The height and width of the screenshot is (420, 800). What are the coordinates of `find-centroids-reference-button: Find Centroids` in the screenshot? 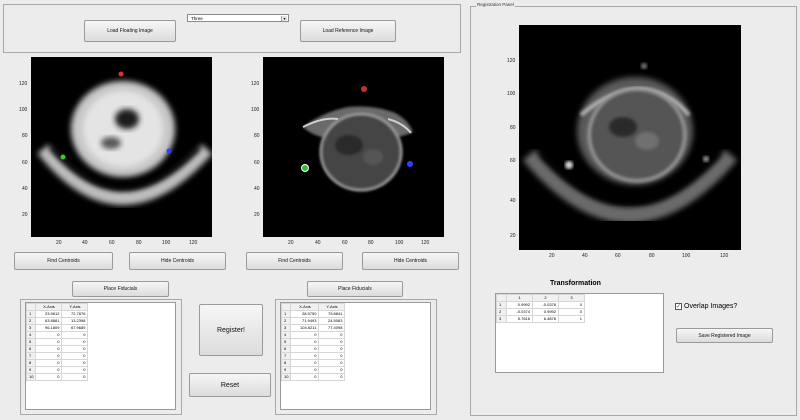 It's located at (294, 261).